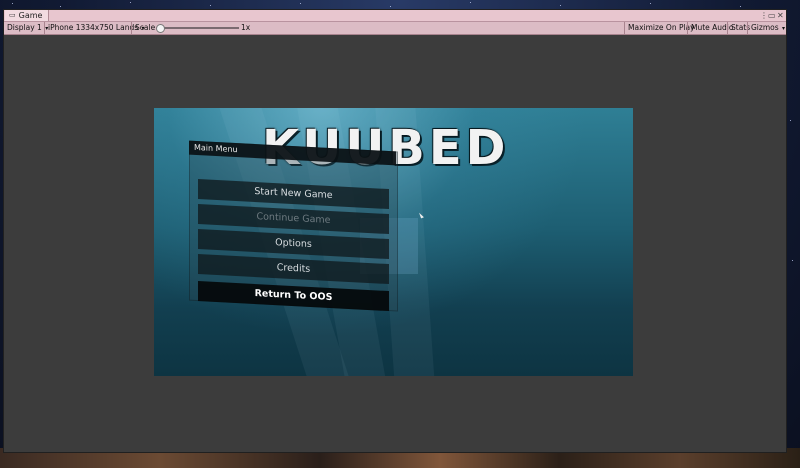  Describe the element at coordinates (780, 15) in the screenshot. I see `close-window-icon: ✕` at that location.